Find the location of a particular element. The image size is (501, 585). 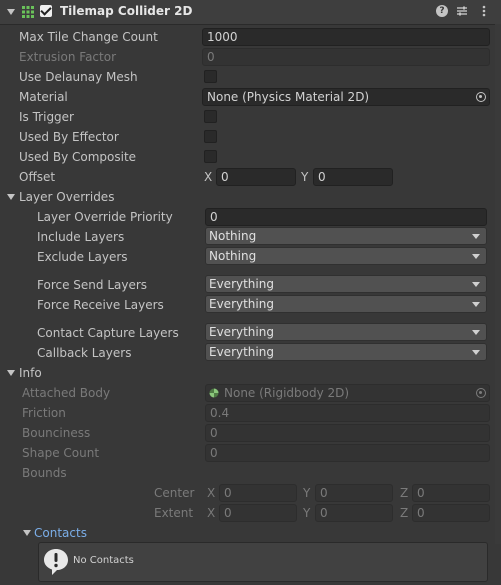

offset-x-field: 0 is located at coordinates (256, 177).